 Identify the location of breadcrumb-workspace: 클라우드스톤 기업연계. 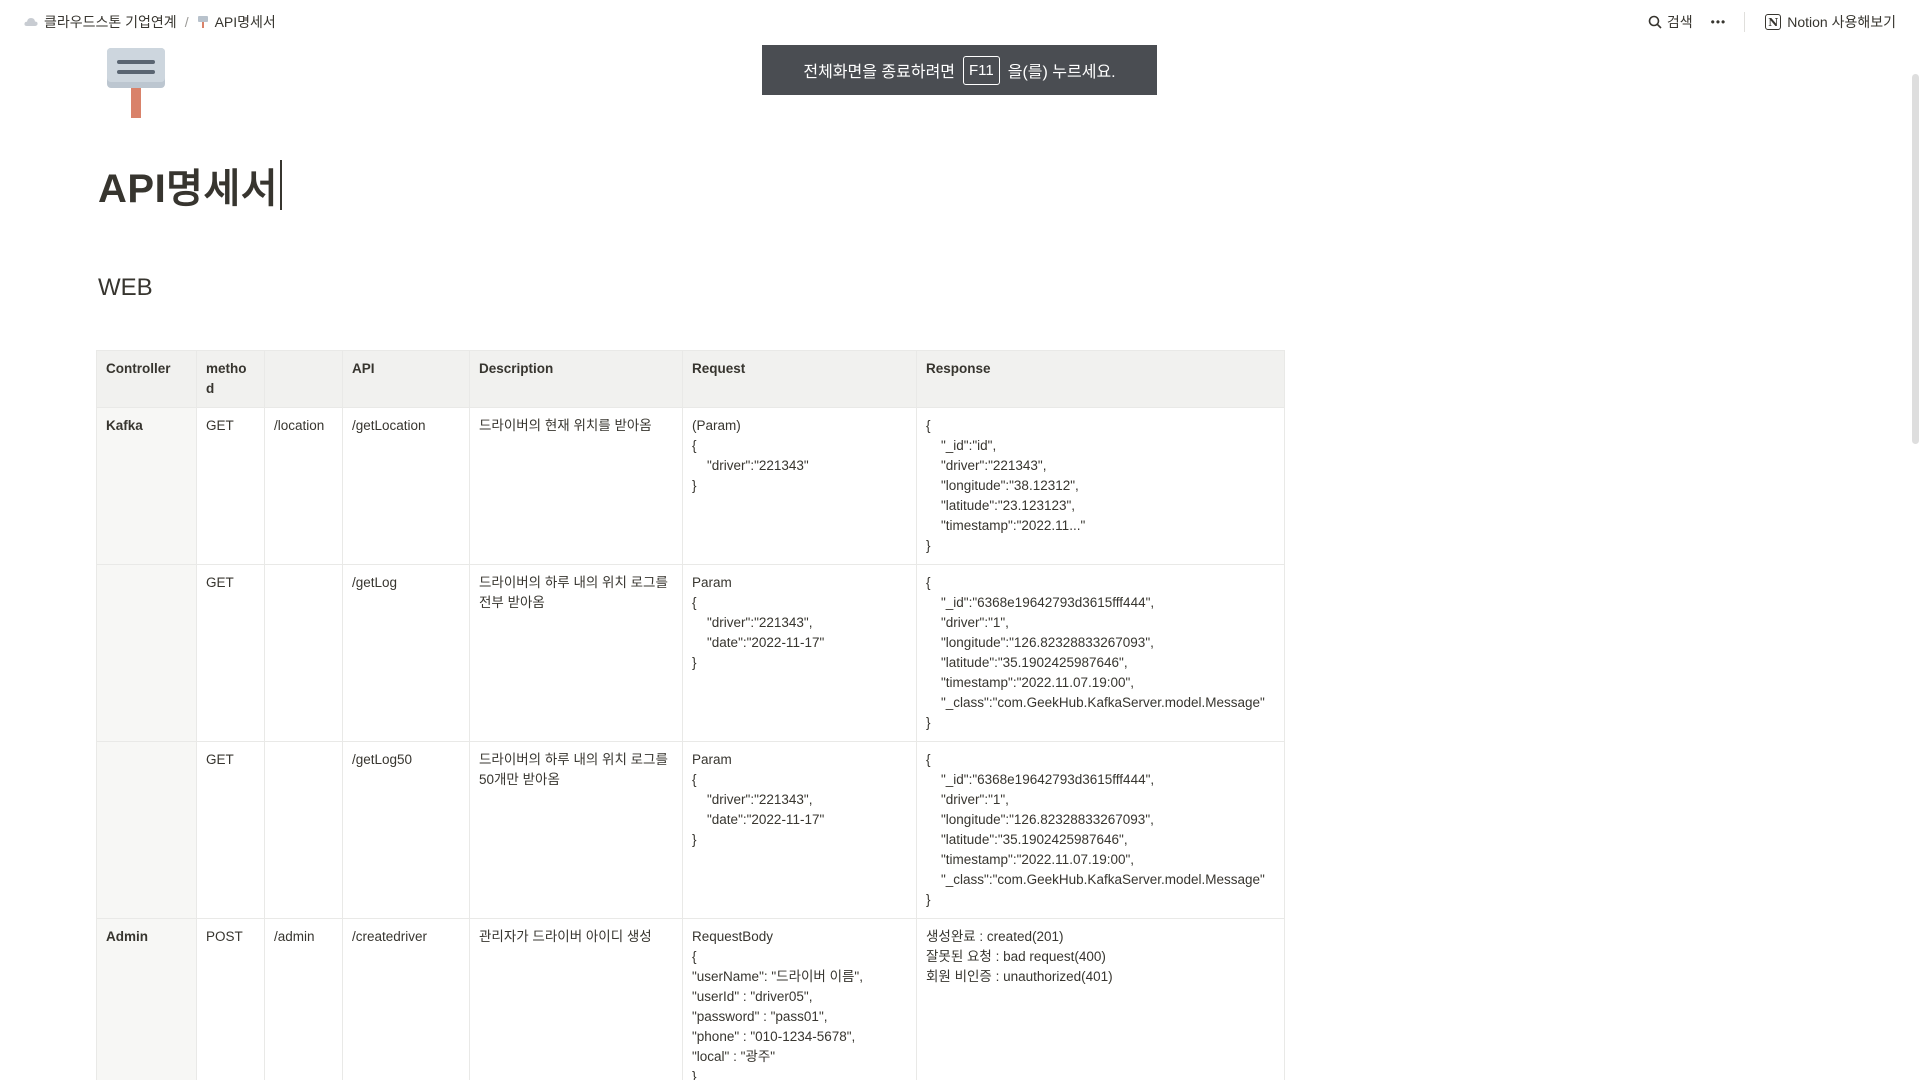
(100, 22).